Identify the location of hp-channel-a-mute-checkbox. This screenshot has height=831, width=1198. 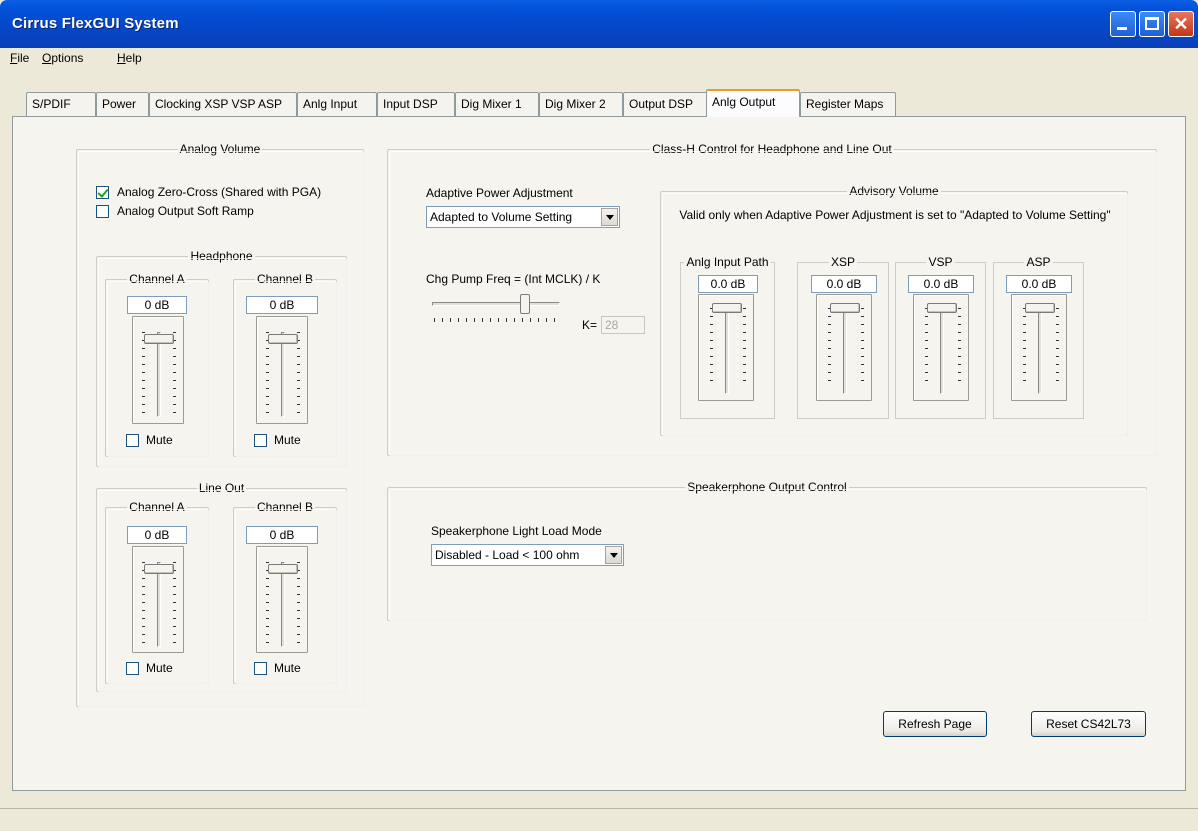
(132, 440).